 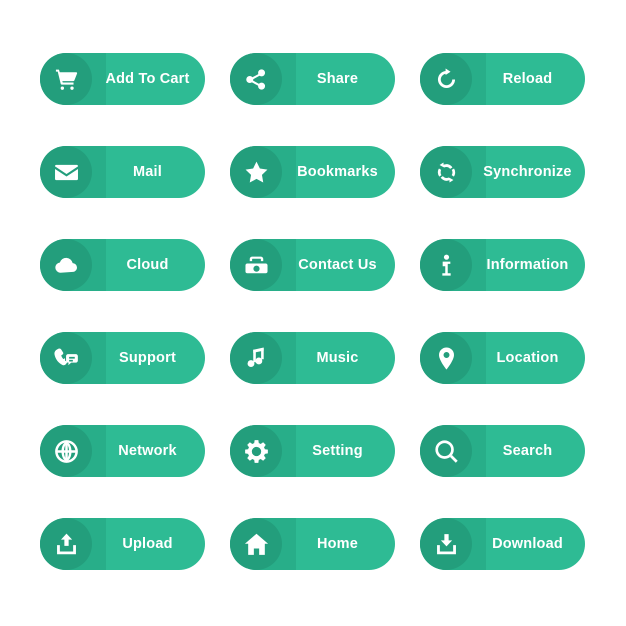 I want to click on button-contact-us: Contact Us, so click(x=312, y=265).